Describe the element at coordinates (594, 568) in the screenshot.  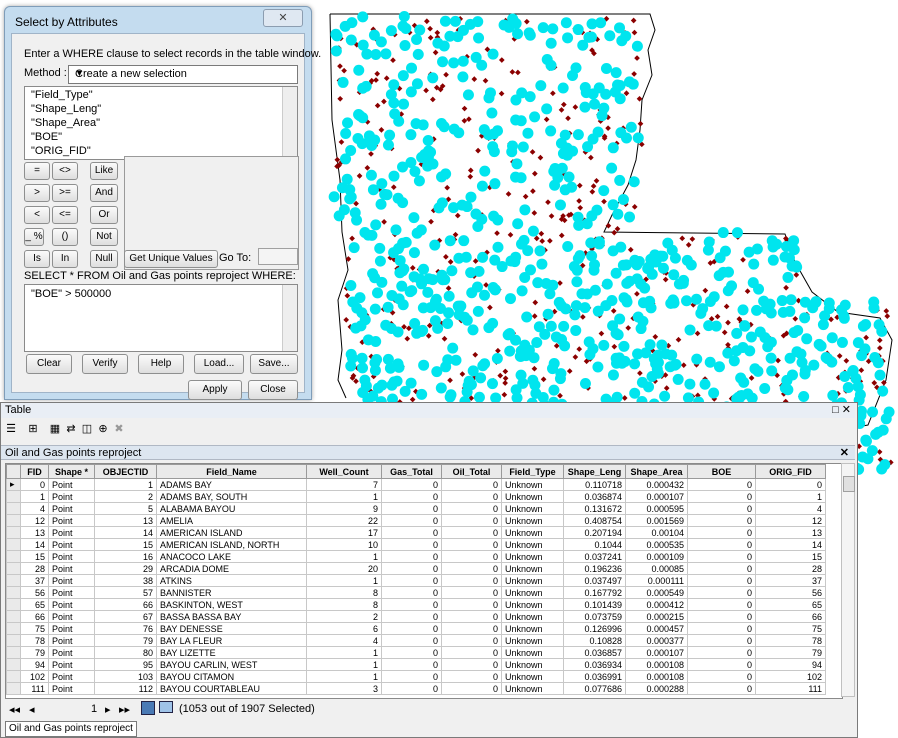
I see `table-cell: 0.196236` at that location.